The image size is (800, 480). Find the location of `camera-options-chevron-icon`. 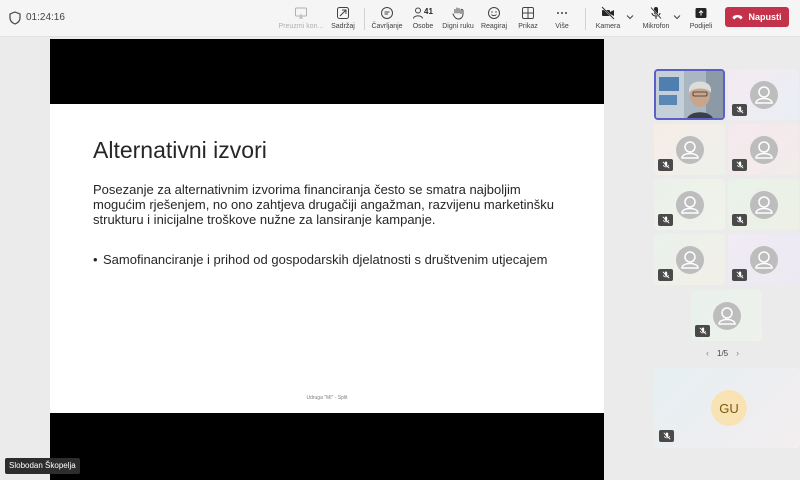

camera-options-chevron-icon is located at coordinates (630, 17).